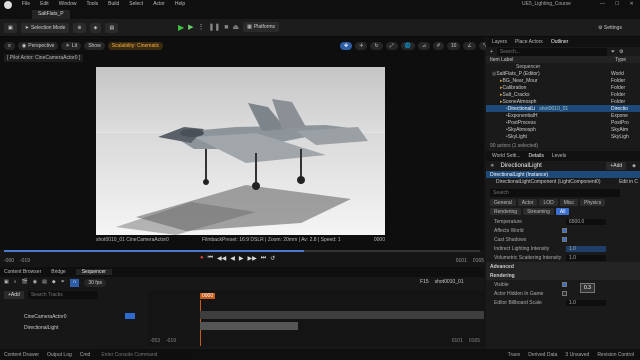 The width and height of the screenshot is (640, 360). Describe the element at coordinates (143, 354) in the screenshot. I see `console-input: Enter Console Command` at that location.